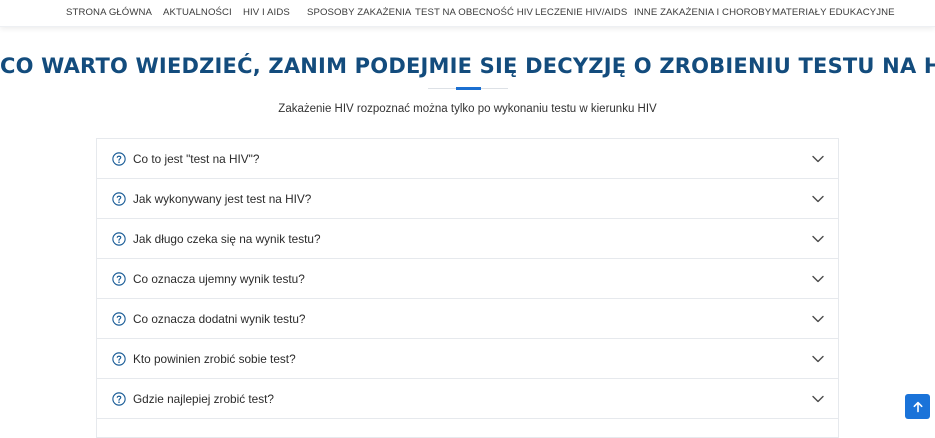 The width and height of the screenshot is (935, 438). What do you see at coordinates (222, 199) in the screenshot?
I see `faq-question: Jak wykonywany jest test na HIV?` at bounding box center [222, 199].